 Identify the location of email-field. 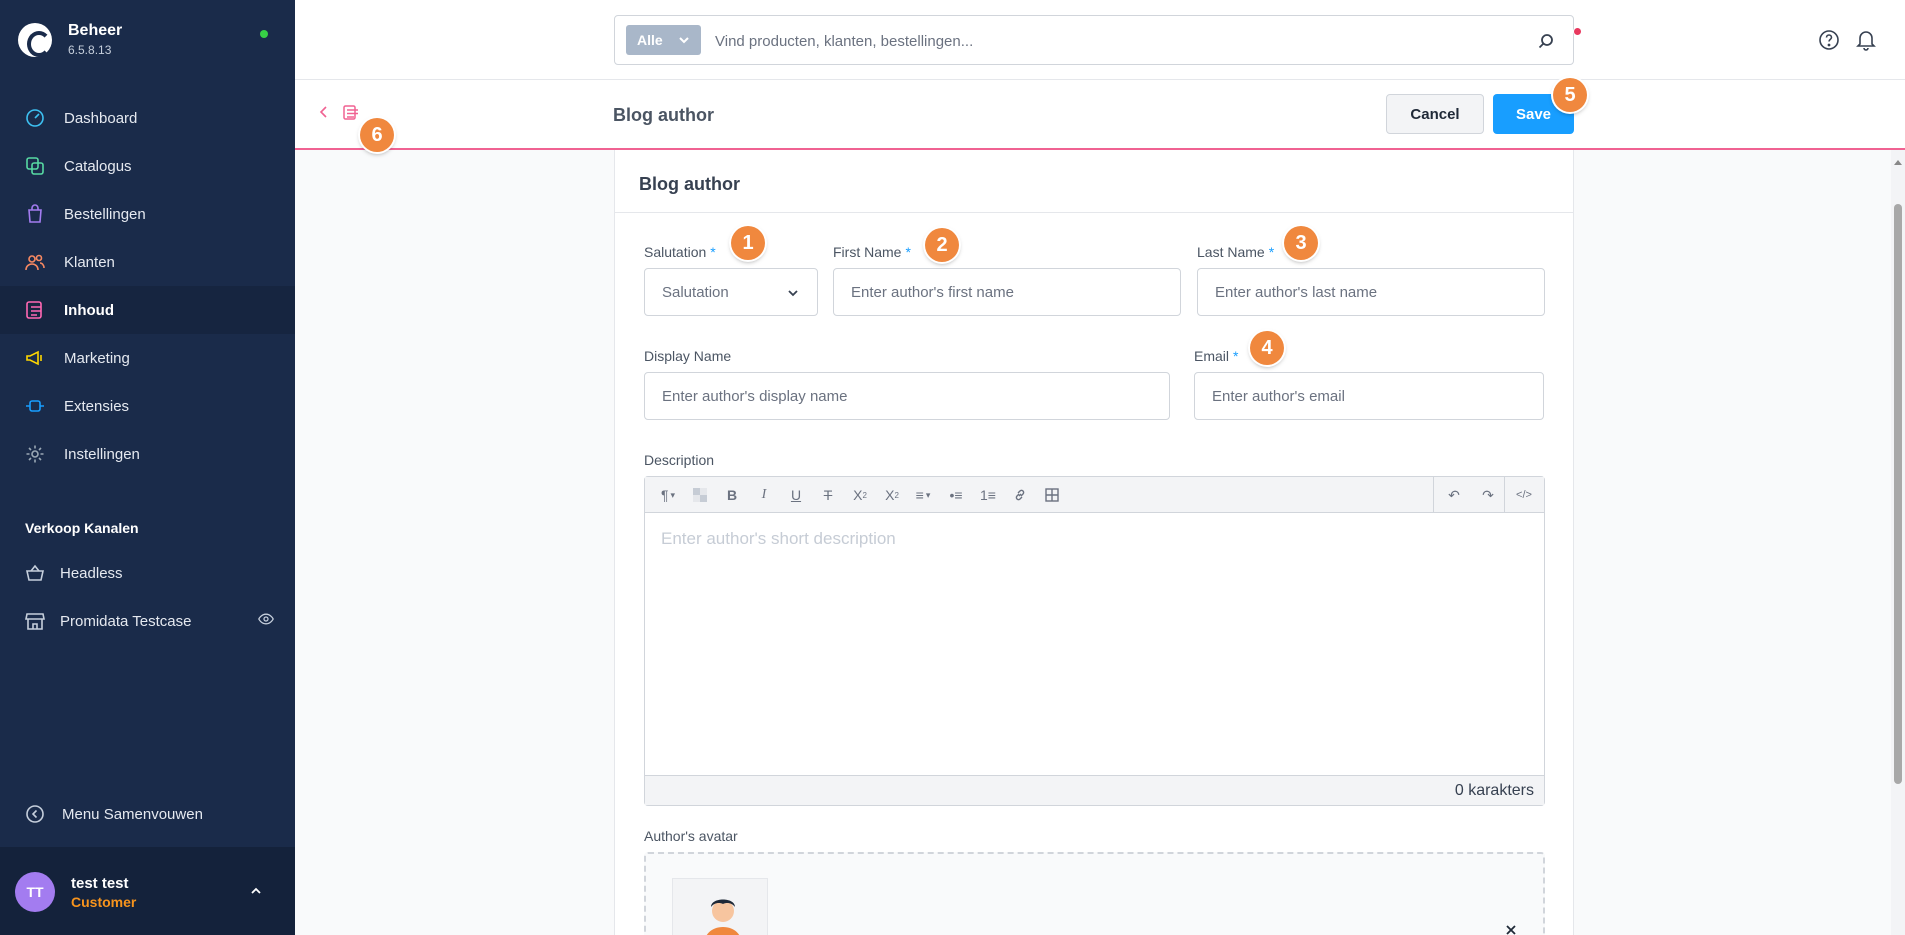
(1369, 396).